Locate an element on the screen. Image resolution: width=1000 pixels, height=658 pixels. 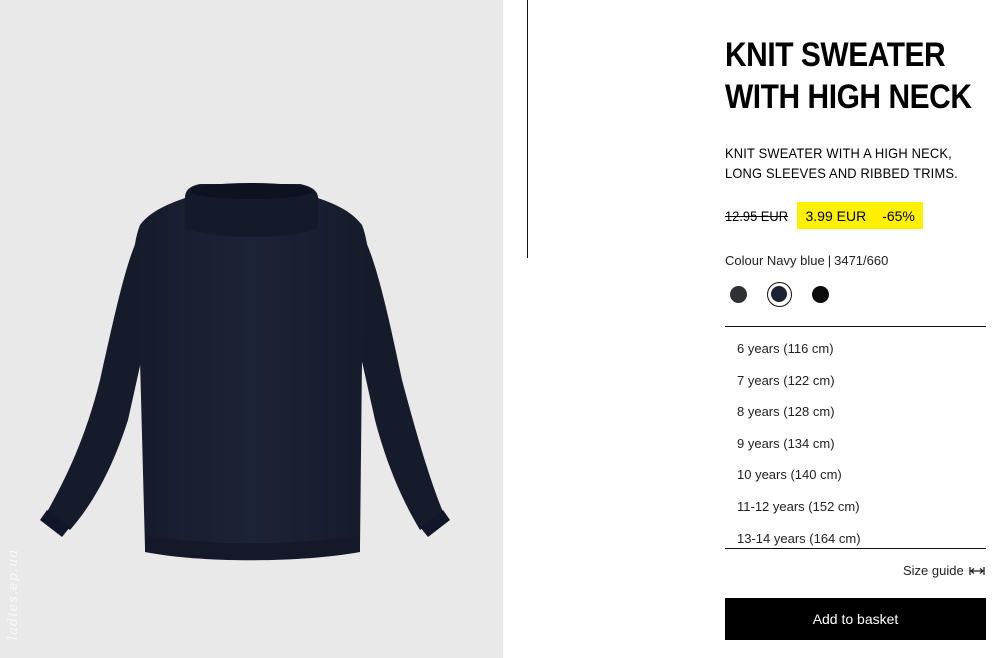
size-option: 6 years (116 cm) is located at coordinates (855, 349).